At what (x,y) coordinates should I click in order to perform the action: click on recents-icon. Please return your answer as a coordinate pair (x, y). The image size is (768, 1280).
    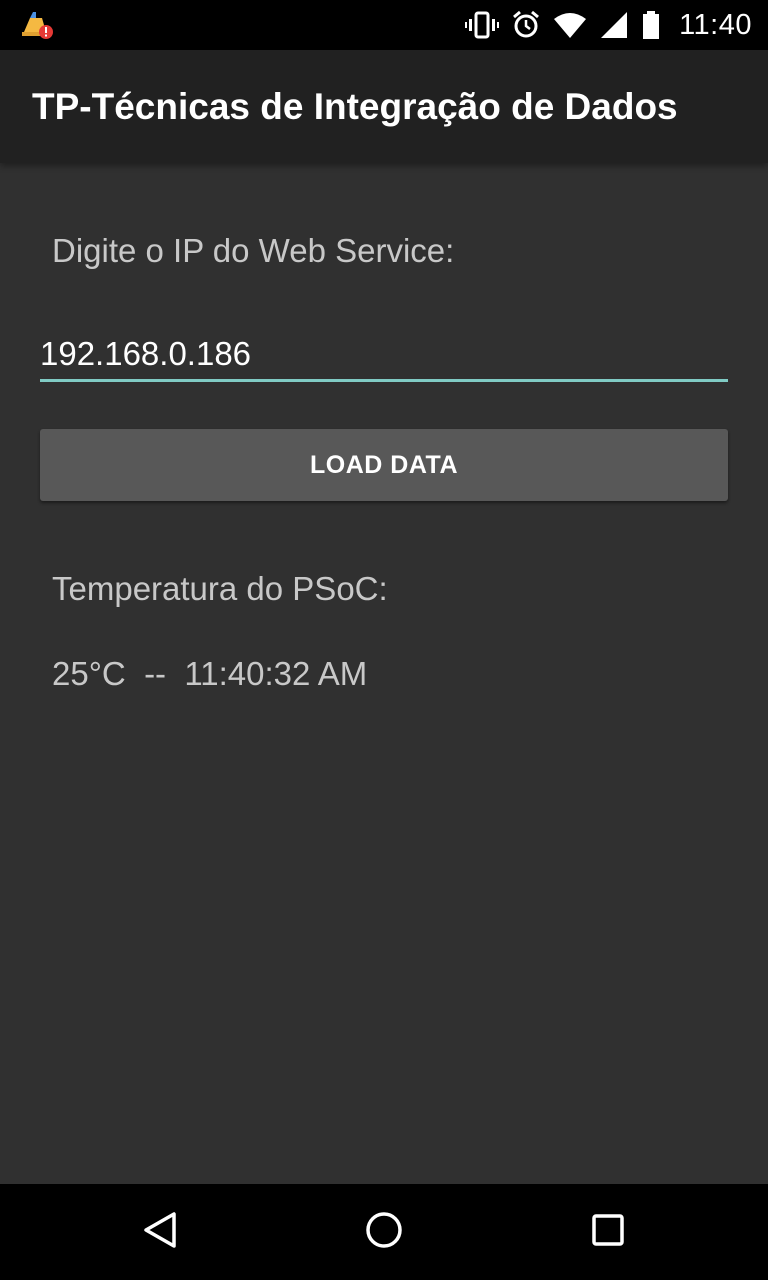
    Looking at the image, I should click on (608, 1232).